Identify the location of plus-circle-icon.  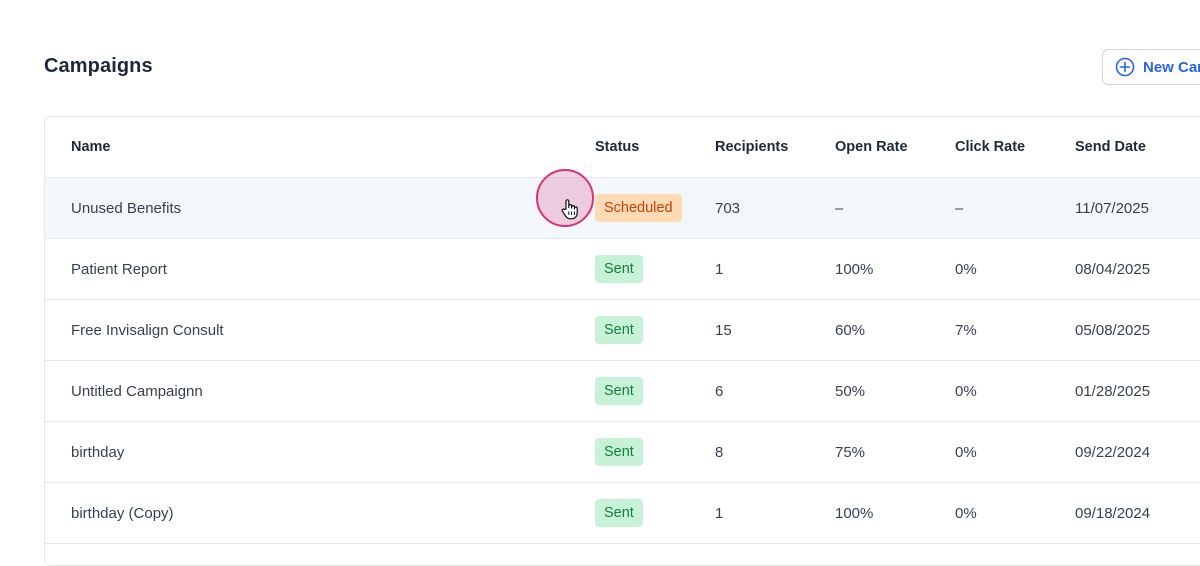
(1125, 67).